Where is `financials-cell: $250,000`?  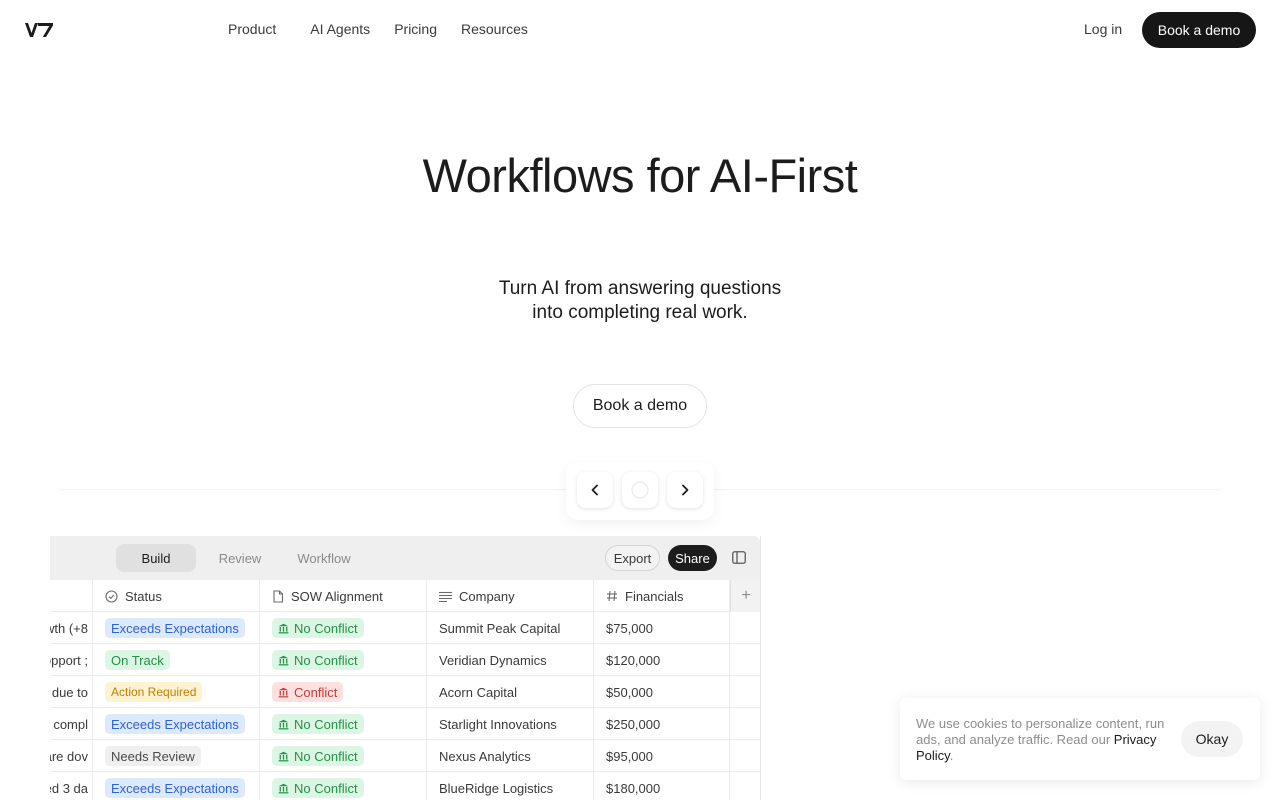 financials-cell: $250,000 is located at coordinates (662, 724).